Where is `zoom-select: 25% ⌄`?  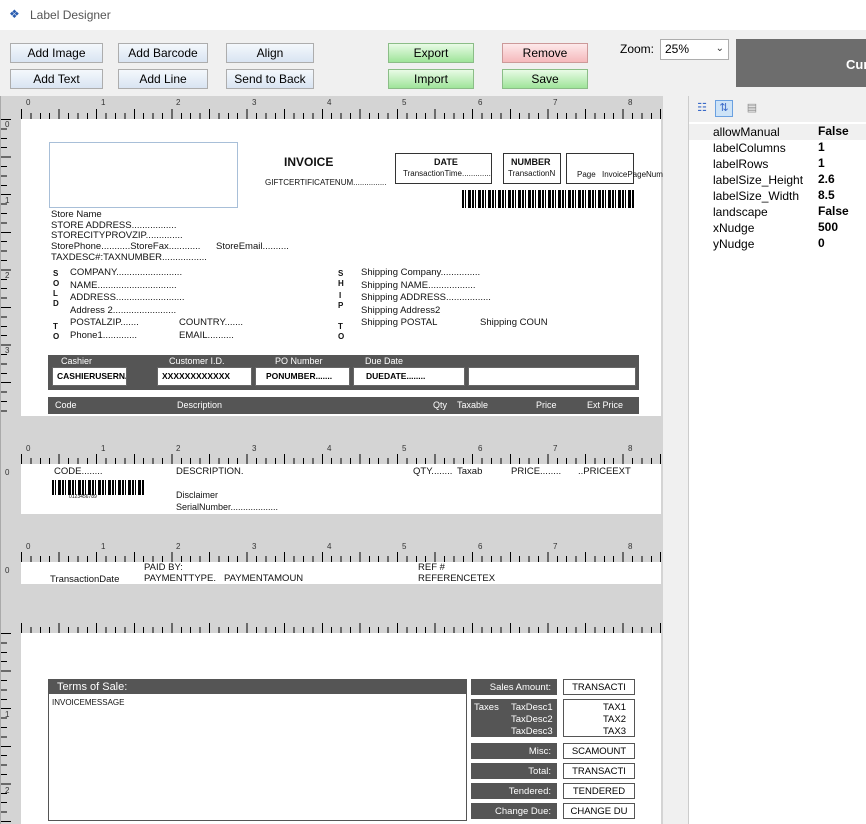 zoom-select: 25% ⌄ is located at coordinates (694, 49).